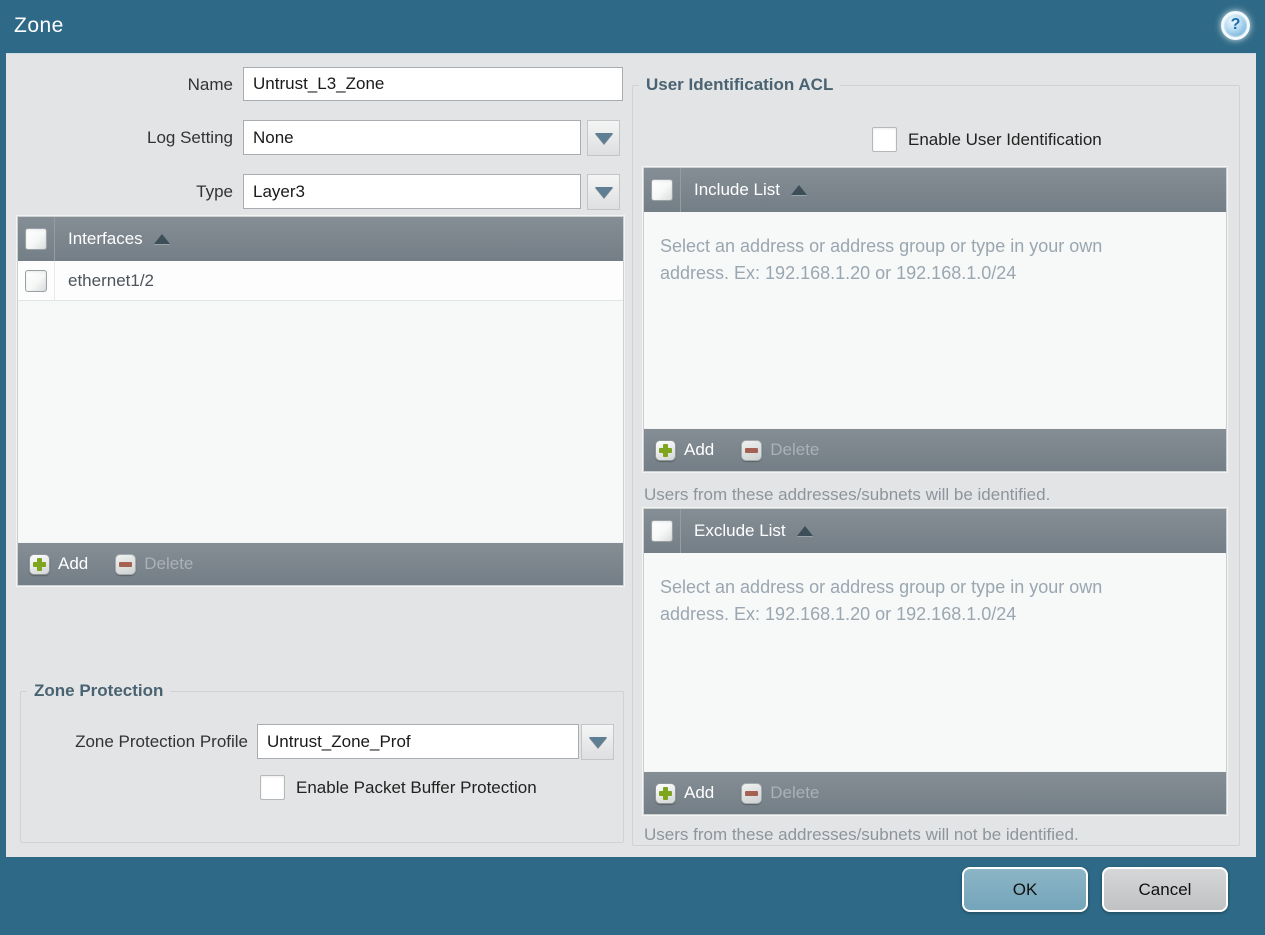 Image resolution: width=1265 pixels, height=935 pixels. I want to click on question-mark-glyph: ?, so click(1235, 24).